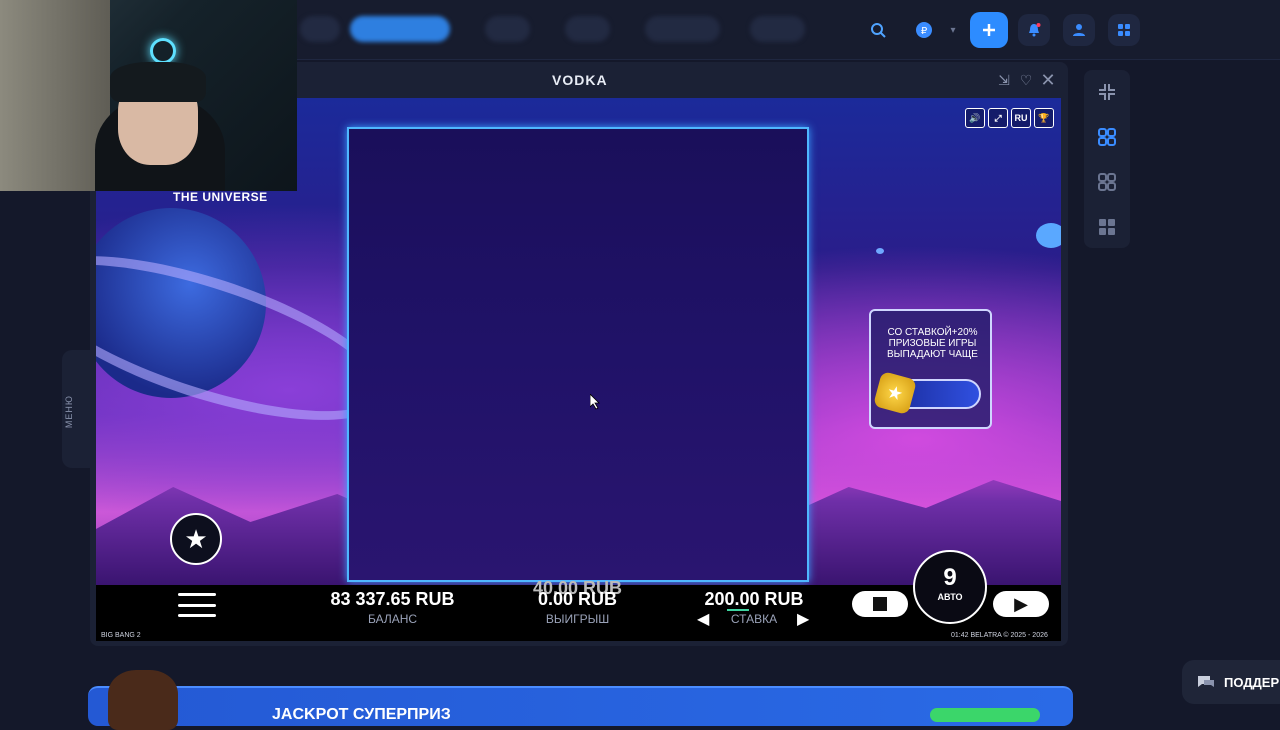  Describe the element at coordinates (989, 30) in the screenshot. I see `plus-icon` at that location.